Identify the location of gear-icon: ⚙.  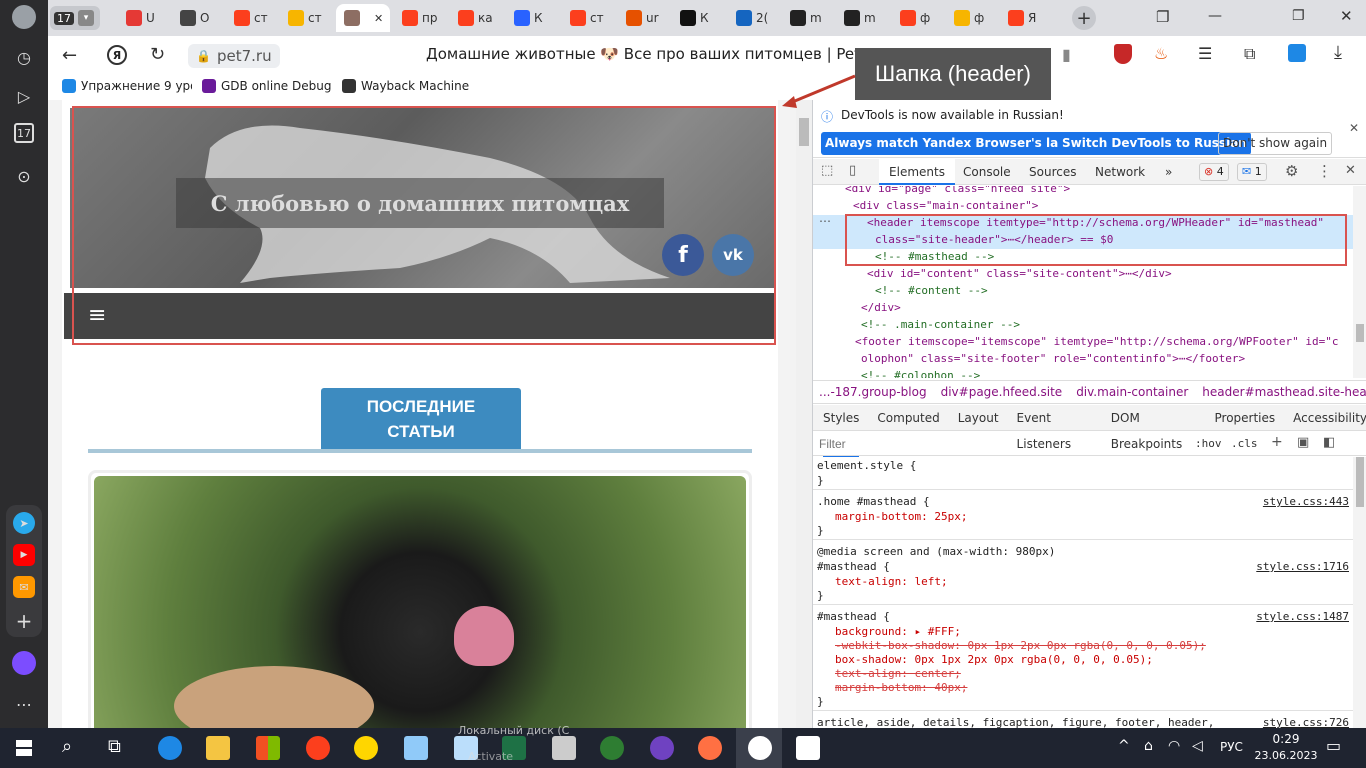
(1291, 171).